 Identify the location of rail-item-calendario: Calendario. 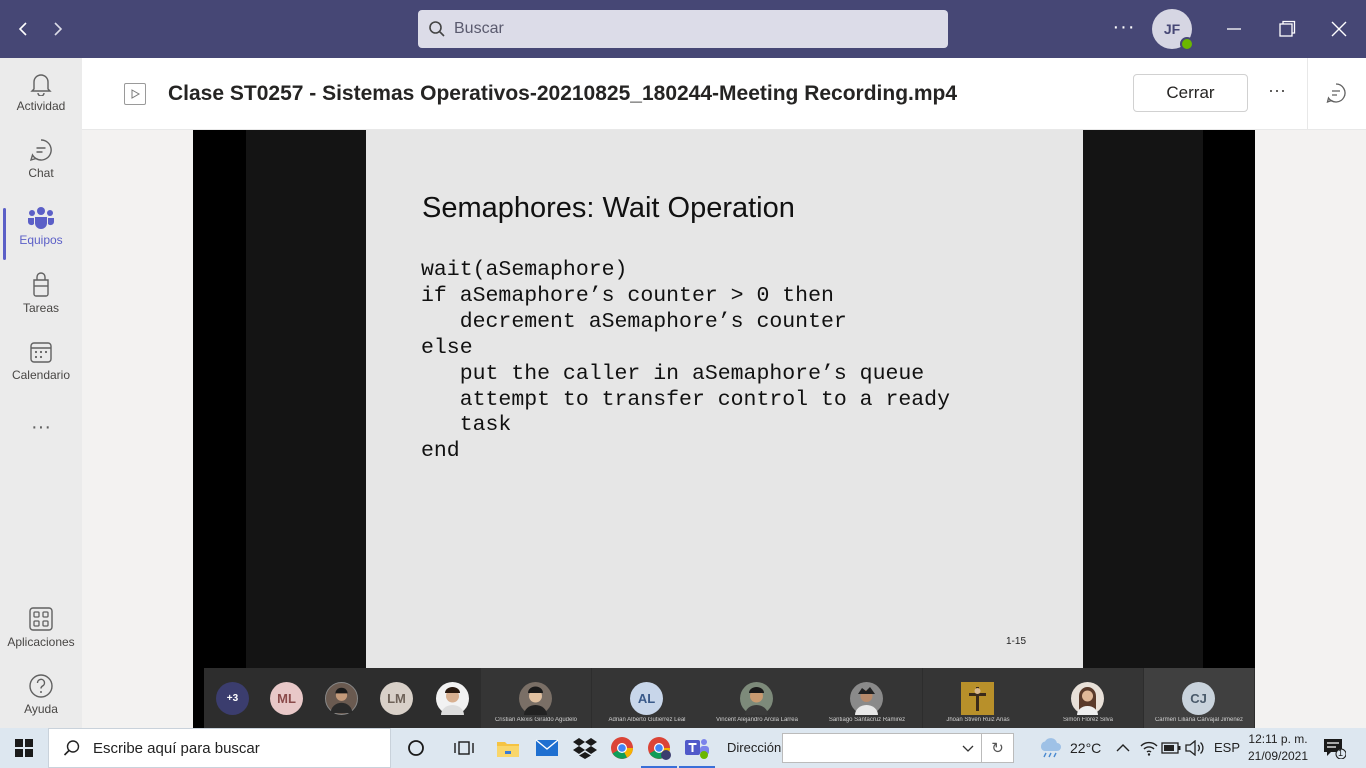
(41, 369).